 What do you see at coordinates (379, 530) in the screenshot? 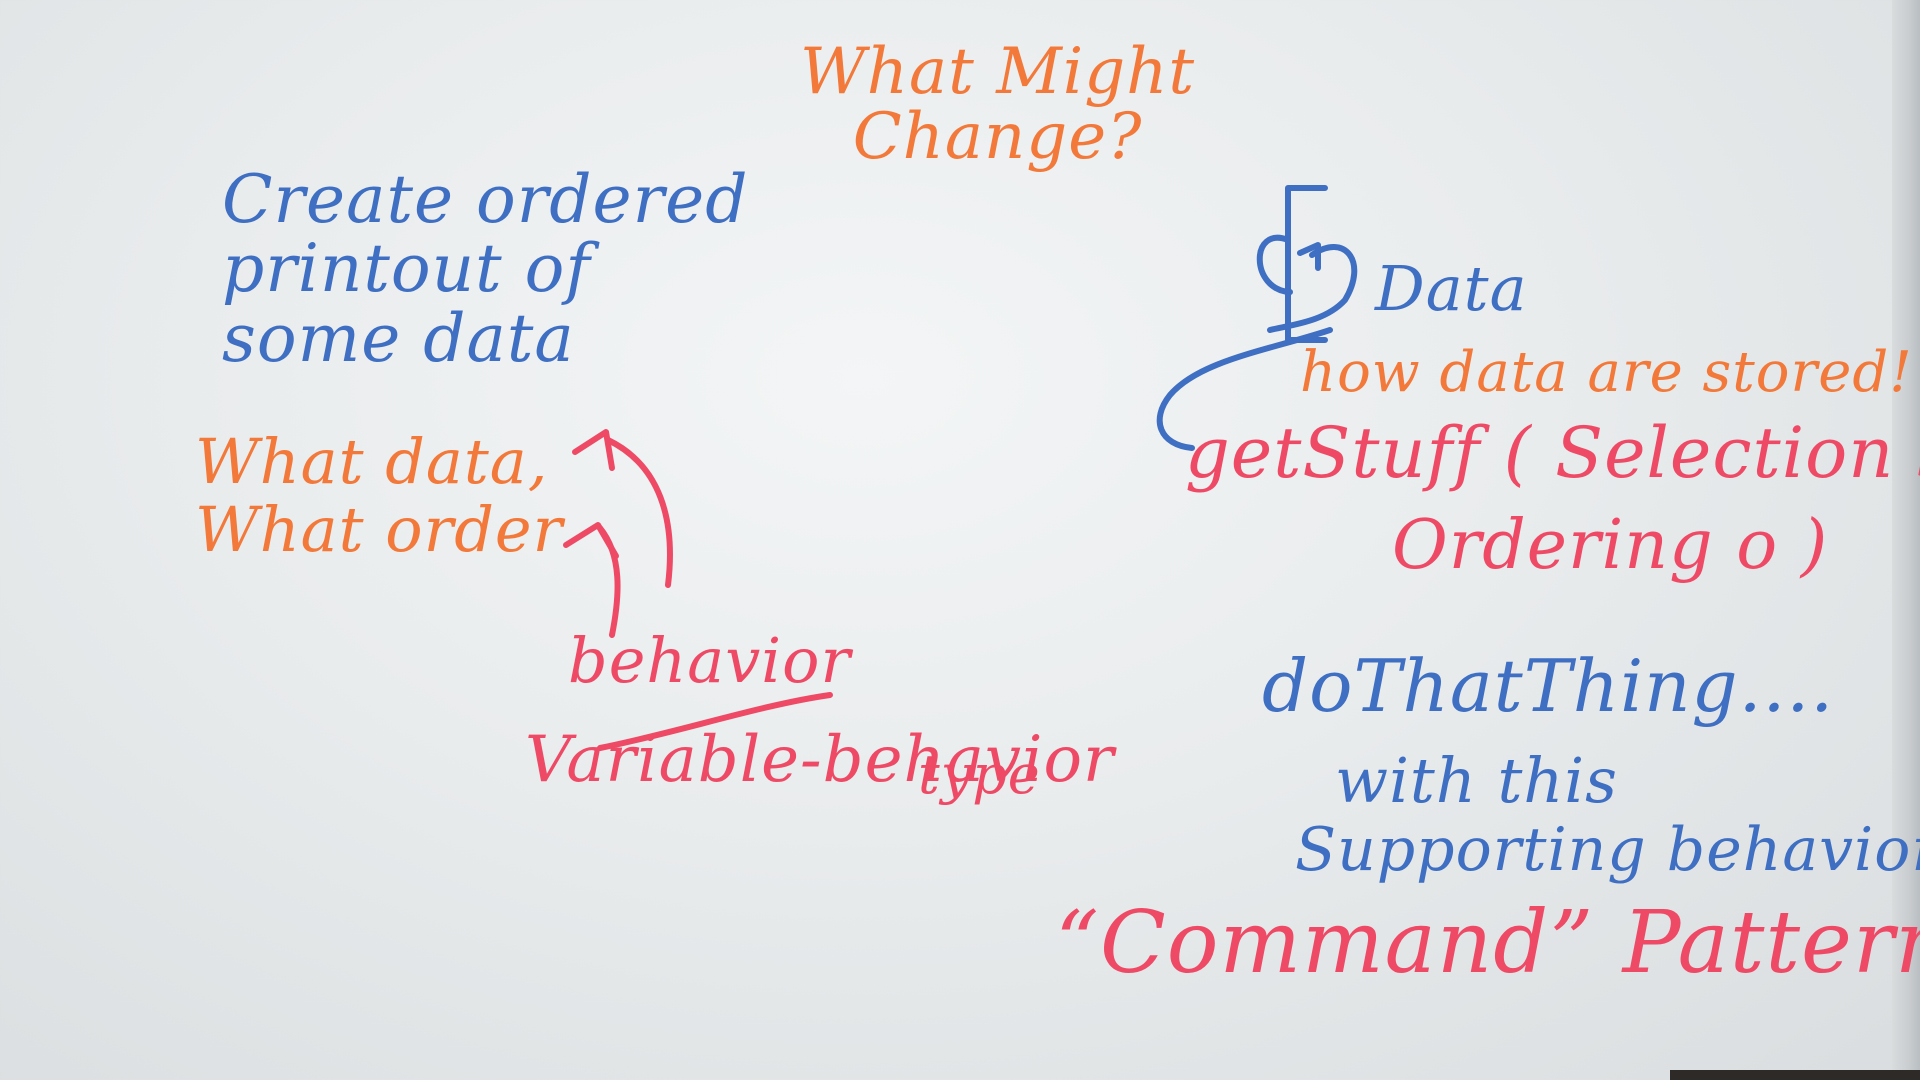
I see `what-line-2: What order` at bounding box center [379, 530].